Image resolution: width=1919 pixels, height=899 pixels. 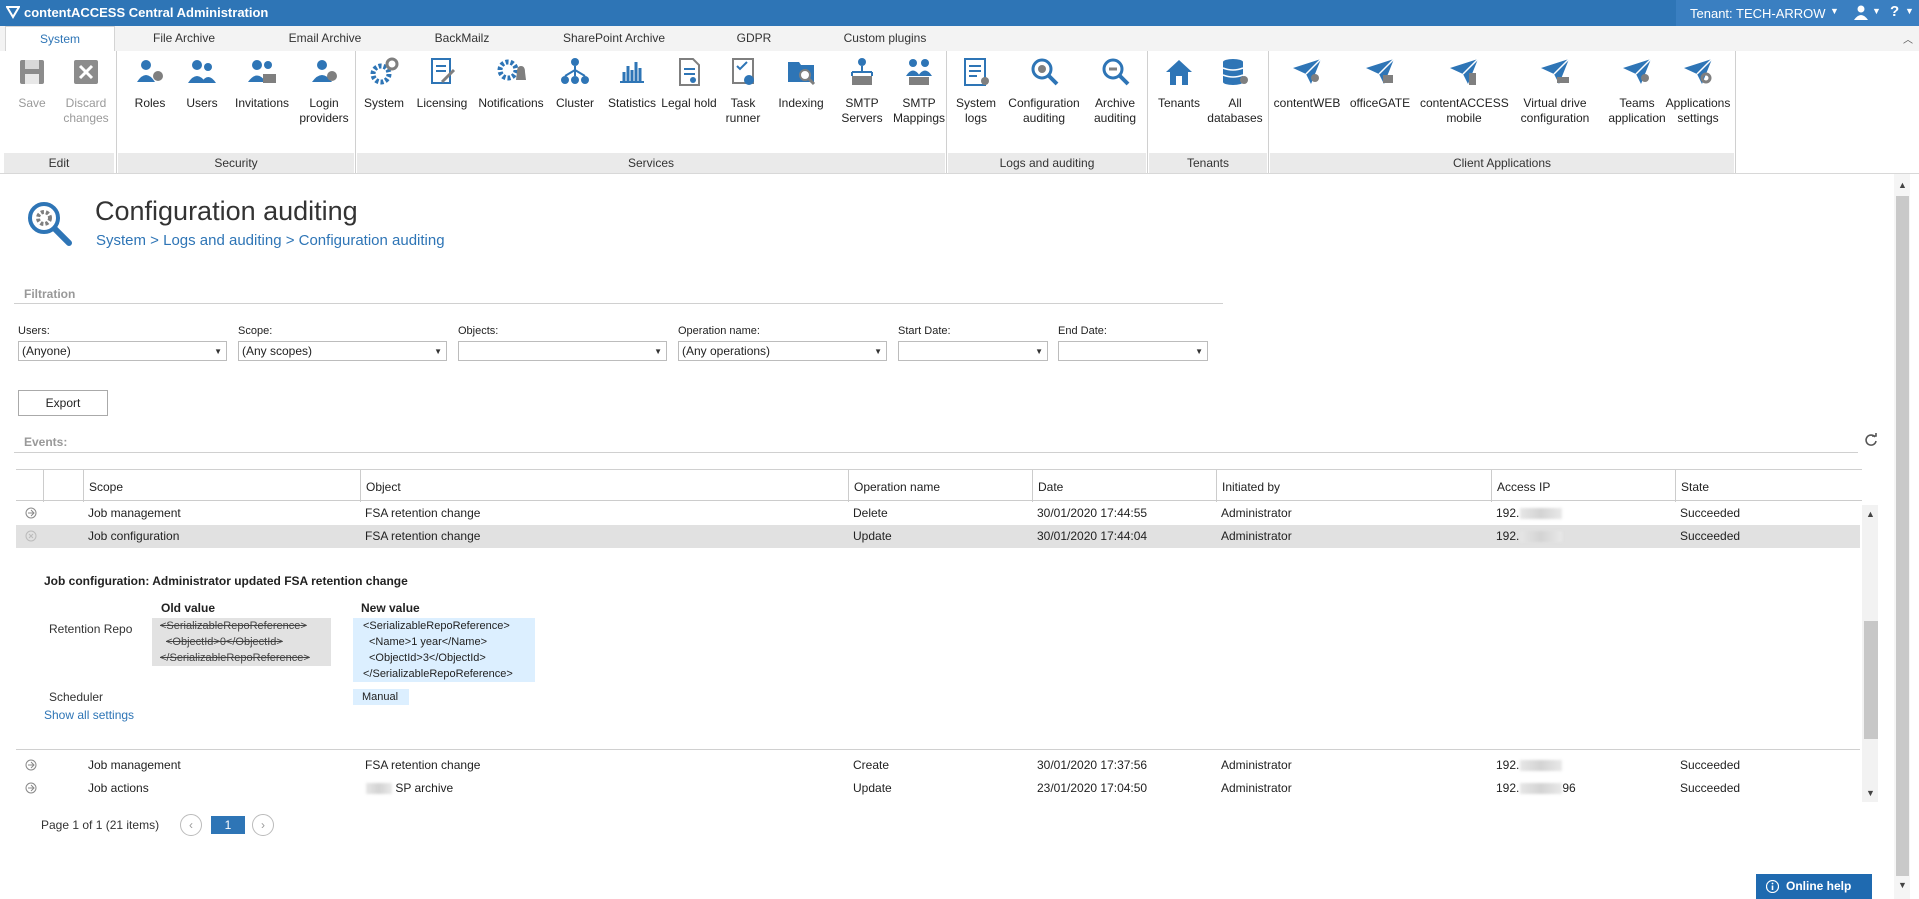 What do you see at coordinates (562, 351) in the screenshot?
I see `objects-filter-select: ▼` at bounding box center [562, 351].